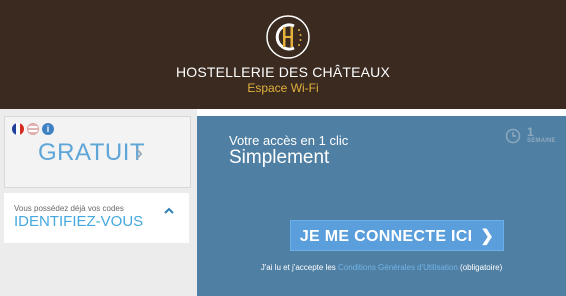 Image resolution: width=566 pixels, height=296 pixels. I want to click on language-selector: i, so click(33, 129).